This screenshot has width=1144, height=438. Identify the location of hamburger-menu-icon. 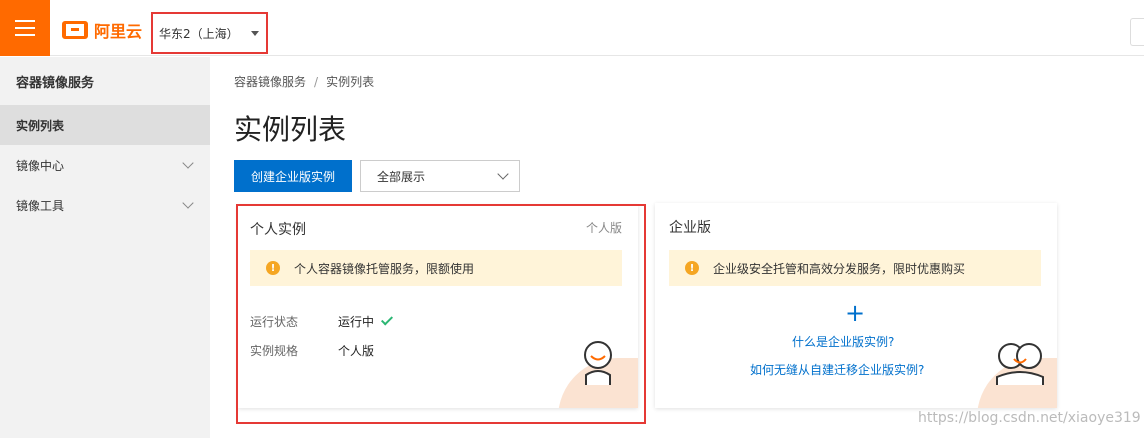
(25, 28).